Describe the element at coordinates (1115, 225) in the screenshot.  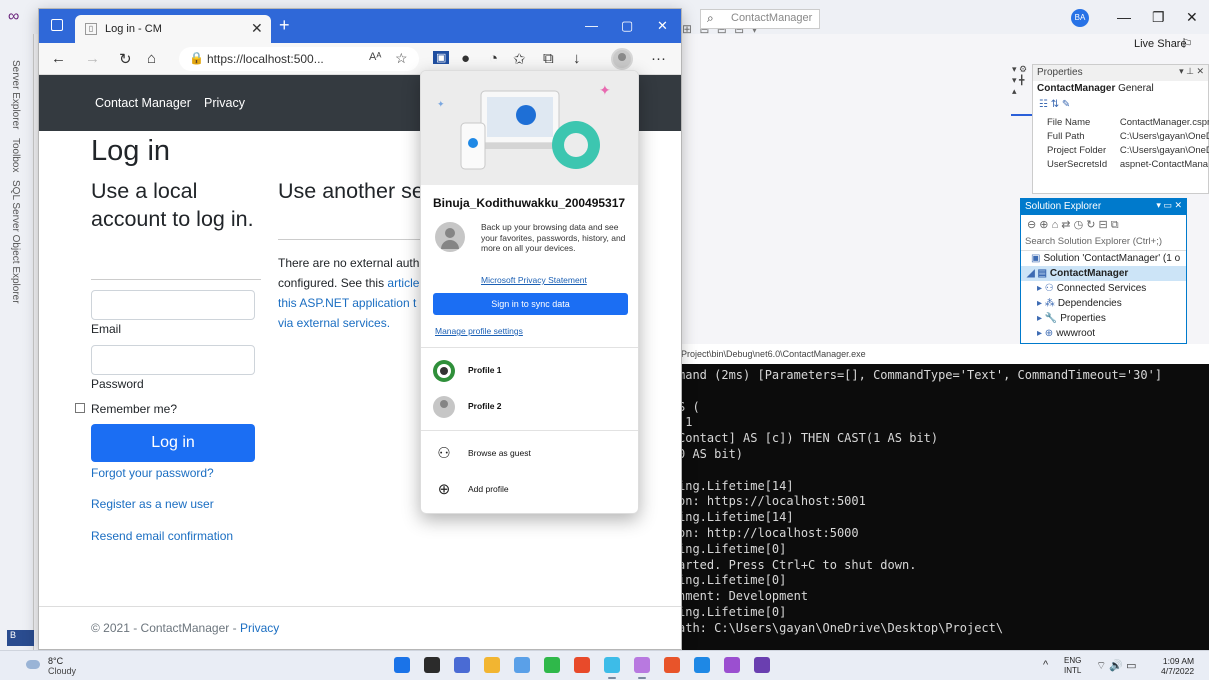
I see `show-all-icon: ⧉` at that location.